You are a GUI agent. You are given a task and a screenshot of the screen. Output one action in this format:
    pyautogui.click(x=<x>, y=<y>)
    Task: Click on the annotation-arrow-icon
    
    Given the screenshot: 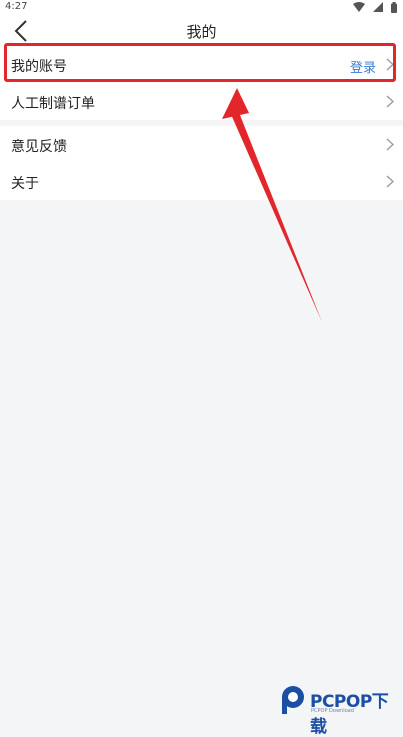 What is the action you would take?
    pyautogui.click(x=272, y=205)
    